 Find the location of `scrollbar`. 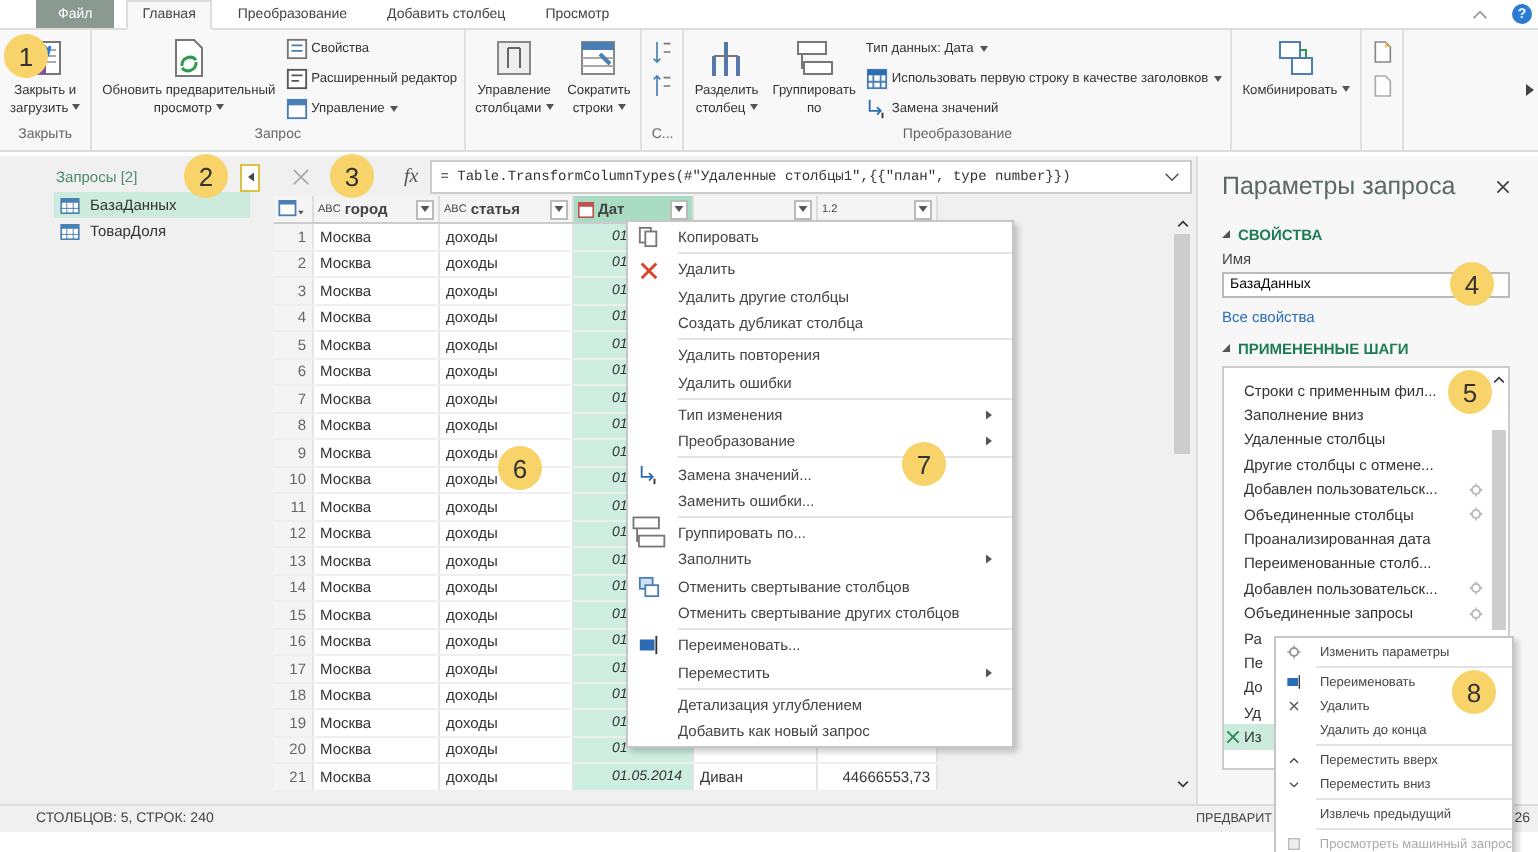

scrollbar is located at coordinates (1182, 504).